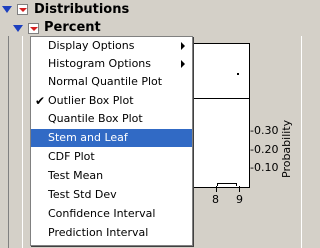 Image resolution: width=320 pixels, height=248 pixels. Describe the element at coordinates (82, 194) in the screenshot. I see `menu-item-label: Test Std Dev` at that location.